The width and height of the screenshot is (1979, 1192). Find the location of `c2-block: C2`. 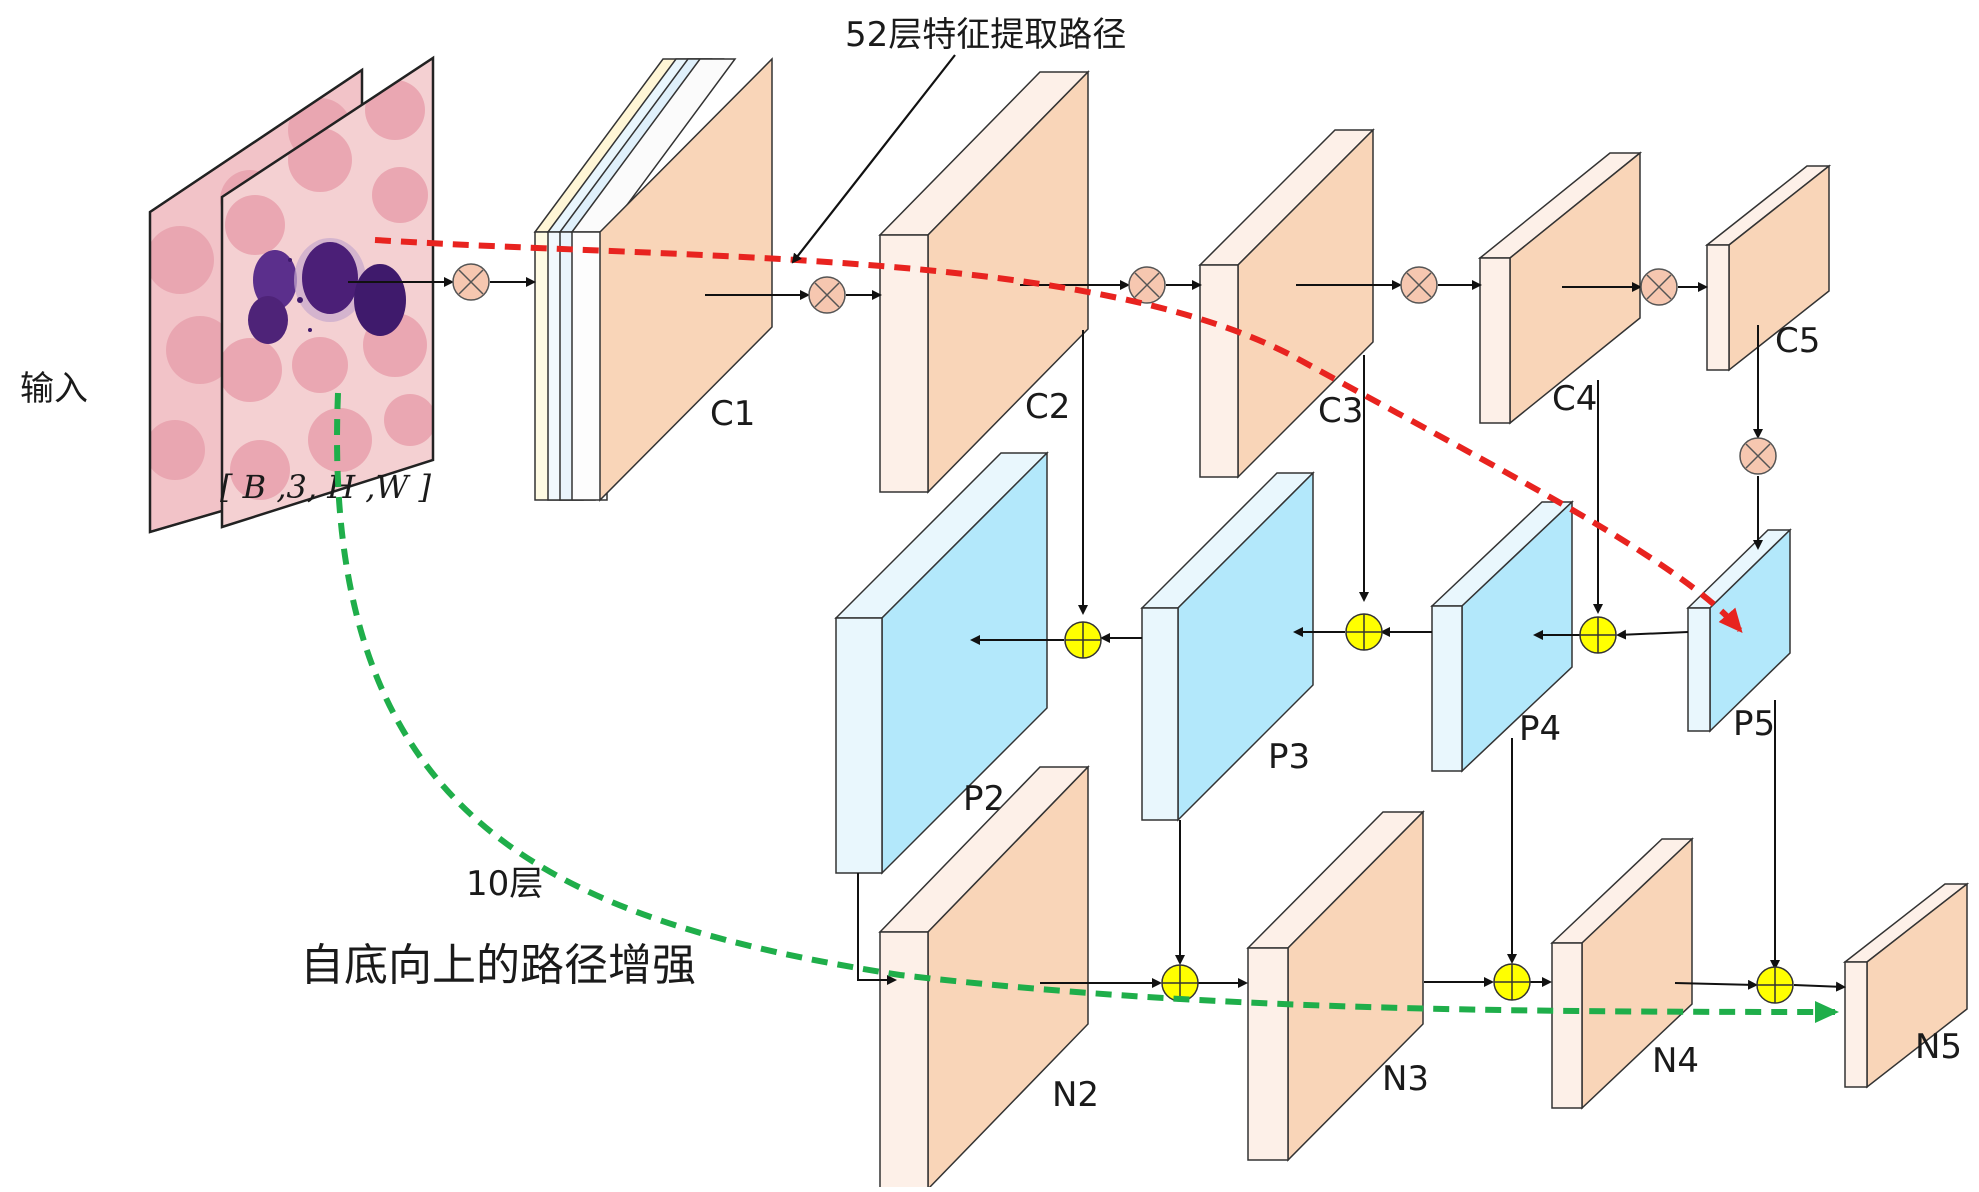

c2-block: C2 is located at coordinates (984, 282).